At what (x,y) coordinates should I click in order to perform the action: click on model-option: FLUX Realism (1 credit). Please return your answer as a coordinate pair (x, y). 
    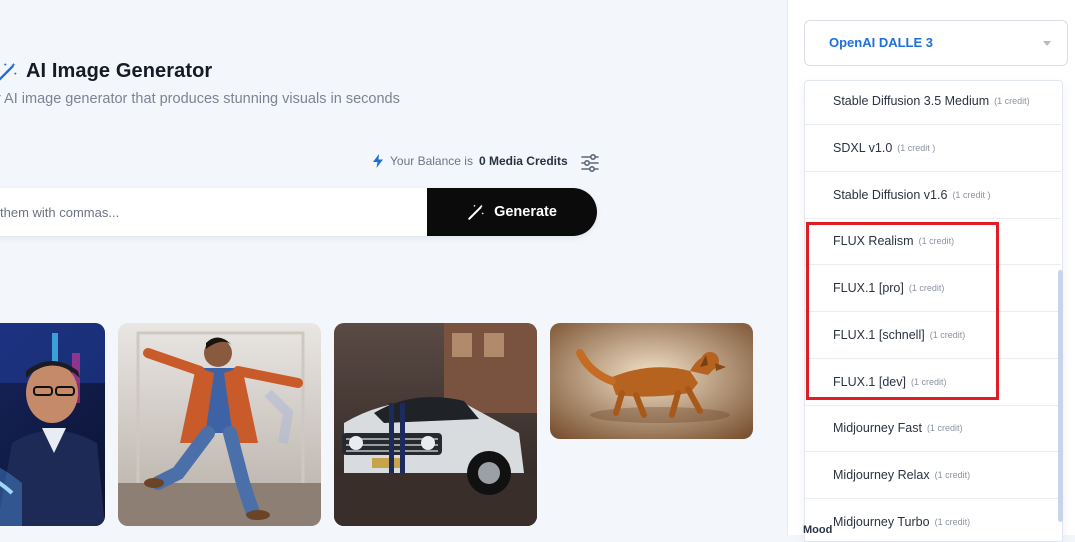
    Looking at the image, I should click on (933, 241).